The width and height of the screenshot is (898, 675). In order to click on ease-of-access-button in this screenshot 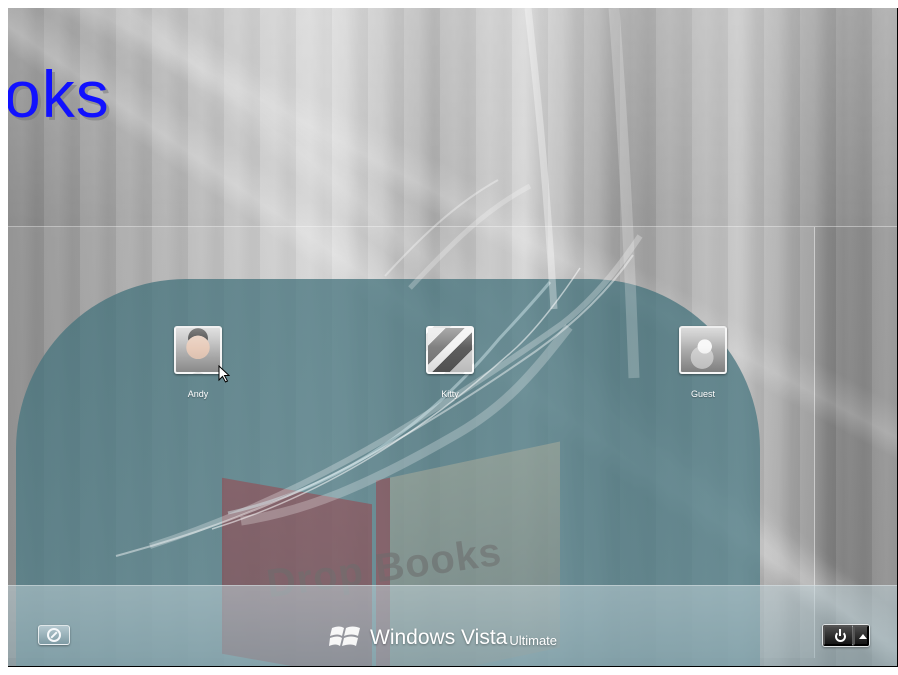, I will do `click(54, 635)`.